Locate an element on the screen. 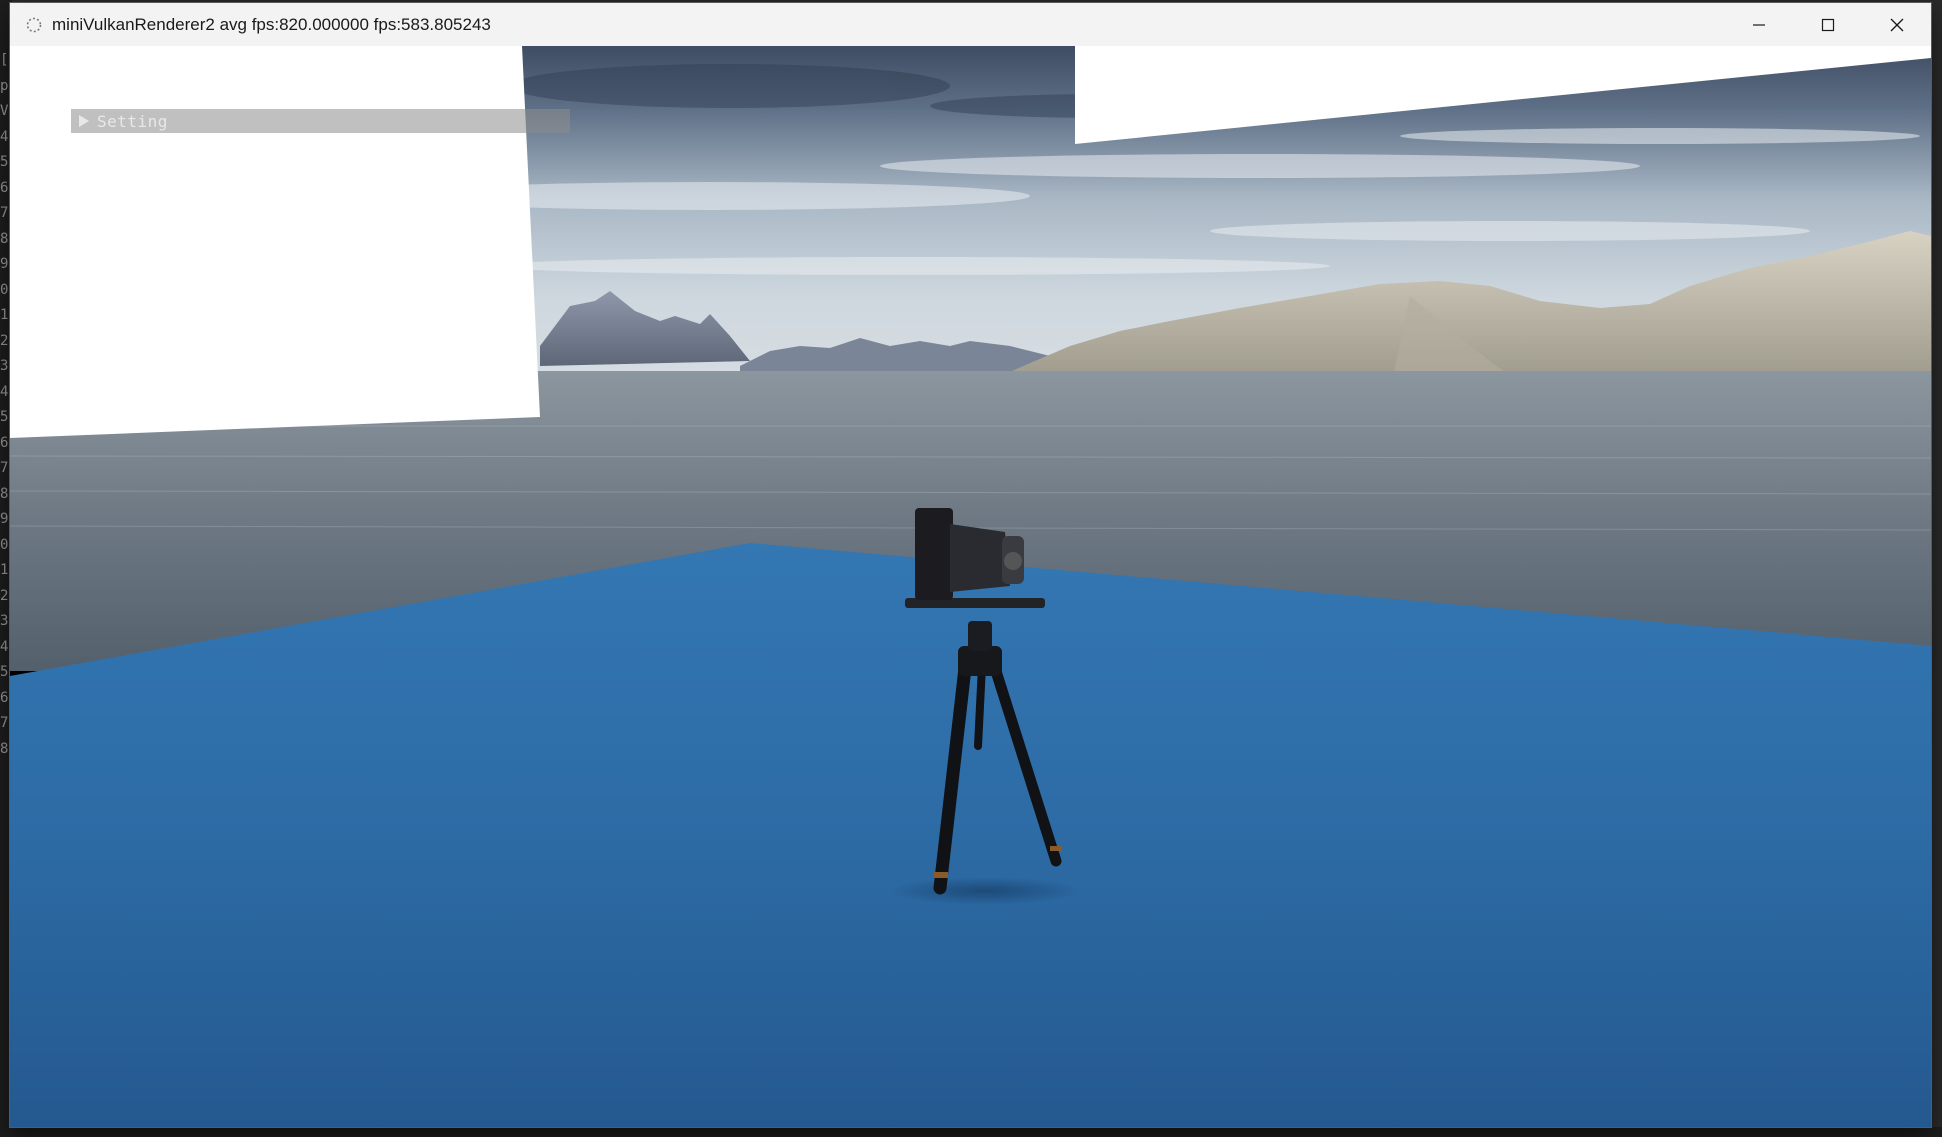 Image resolution: width=1942 pixels, height=1137 pixels. minimize-icon is located at coordinates (1758, 24).